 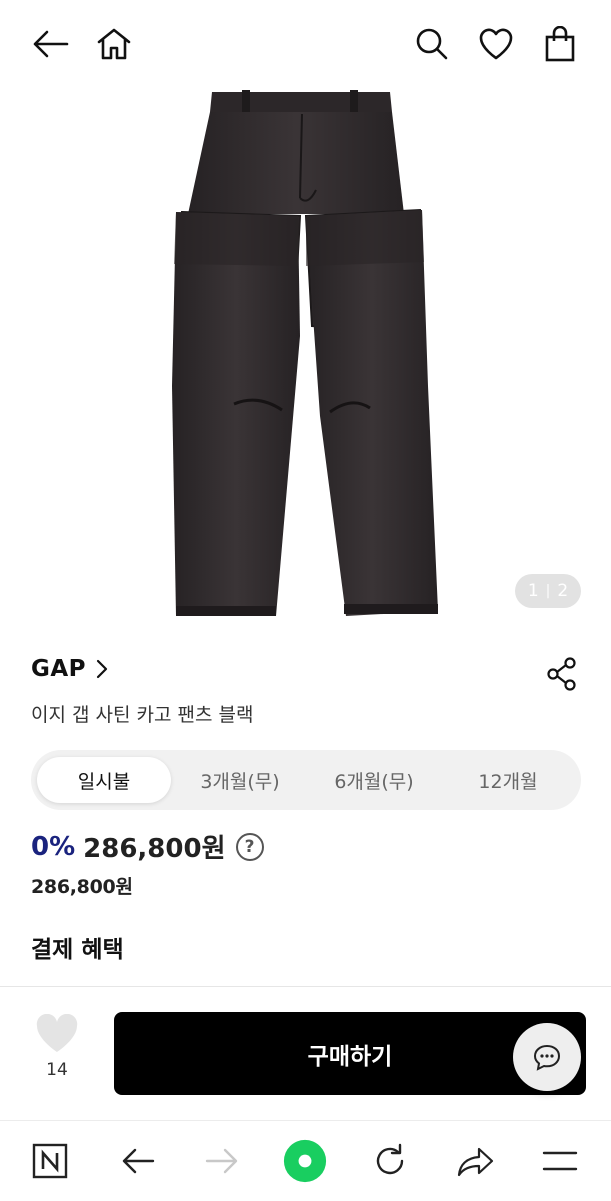 I want to click on browser-forward-icon, so click(x=222, y=1161).